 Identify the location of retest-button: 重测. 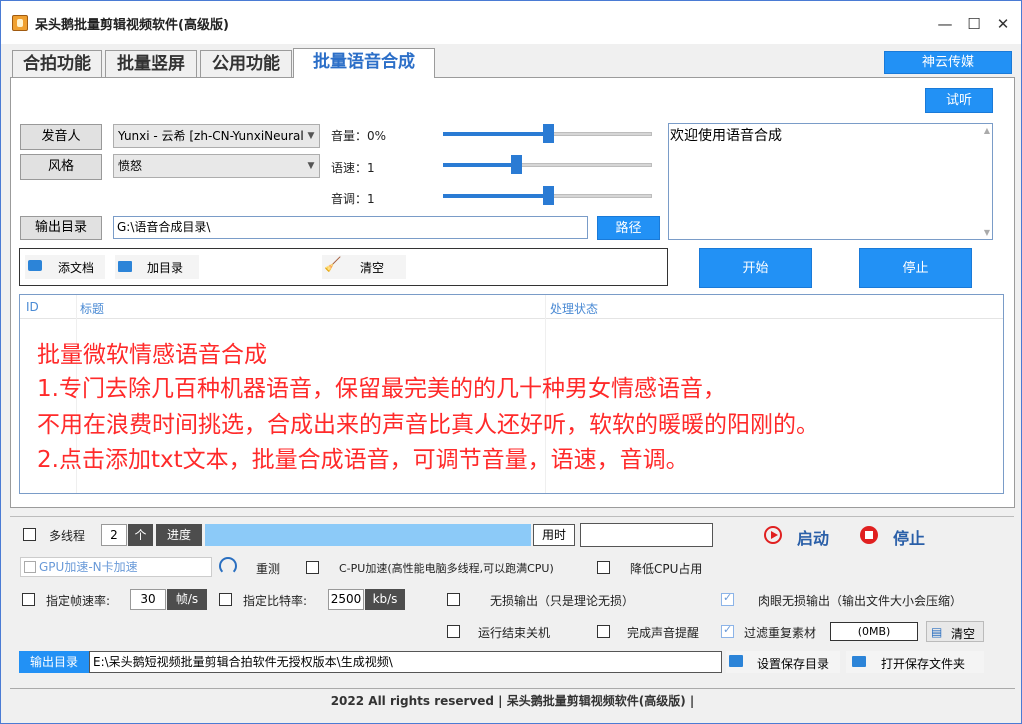
(268, 568).